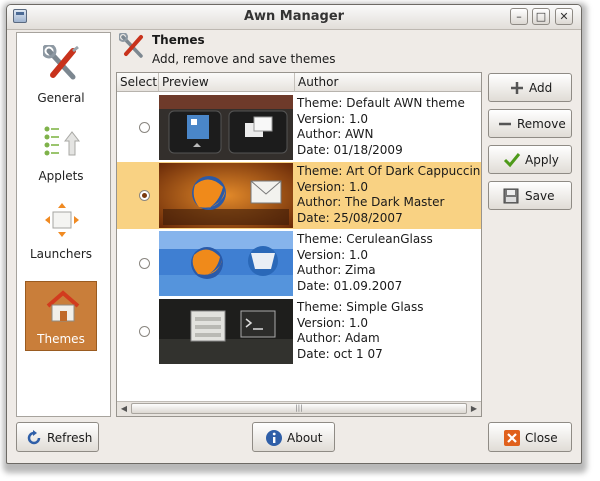 The width and height of the screenshot is (600, 481). I want to click on title-bar: Awn Manager – □ ✕, so click(294, 17).